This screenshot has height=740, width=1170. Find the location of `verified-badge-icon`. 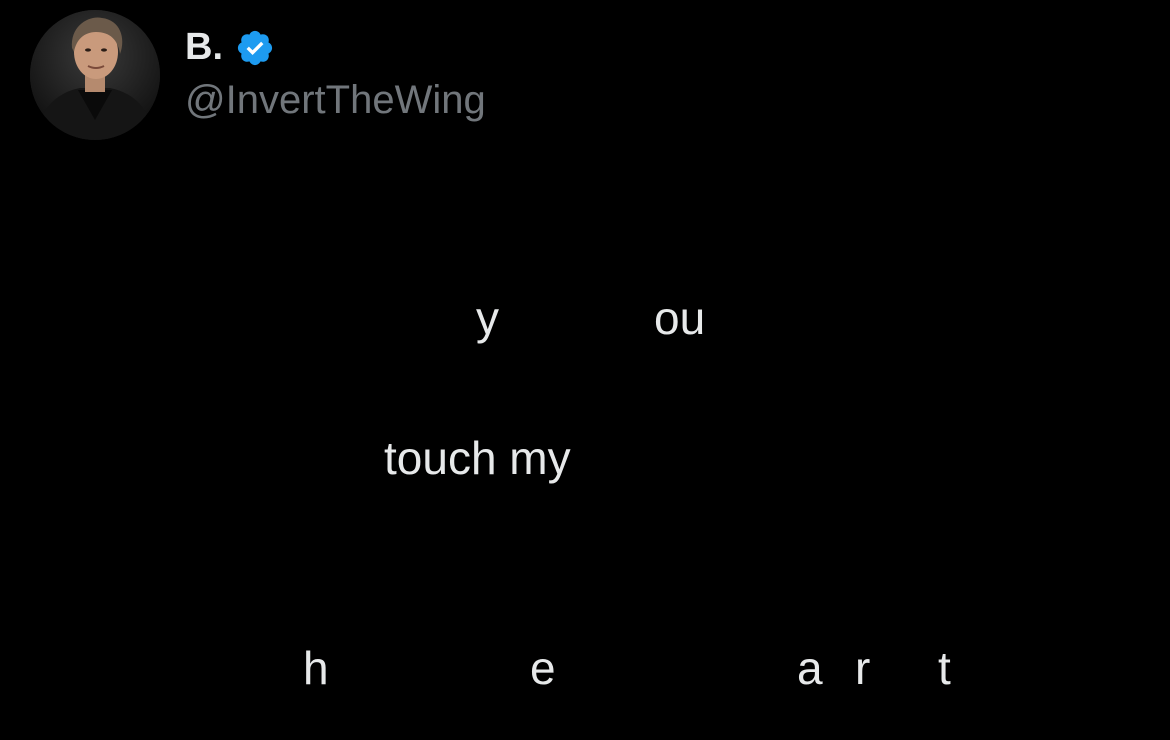

verified-badge-icon is located at coordinates (255, 48).